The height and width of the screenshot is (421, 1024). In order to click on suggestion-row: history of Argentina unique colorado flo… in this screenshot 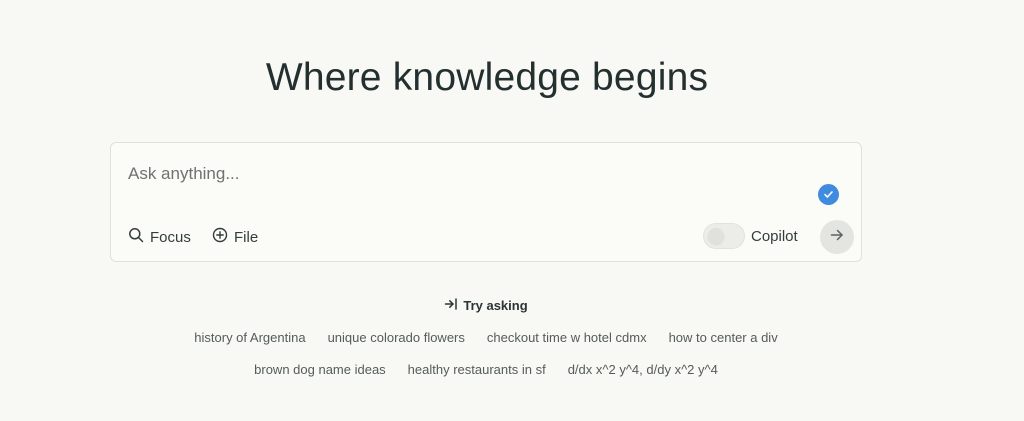, I will do `click(486, 337)`.